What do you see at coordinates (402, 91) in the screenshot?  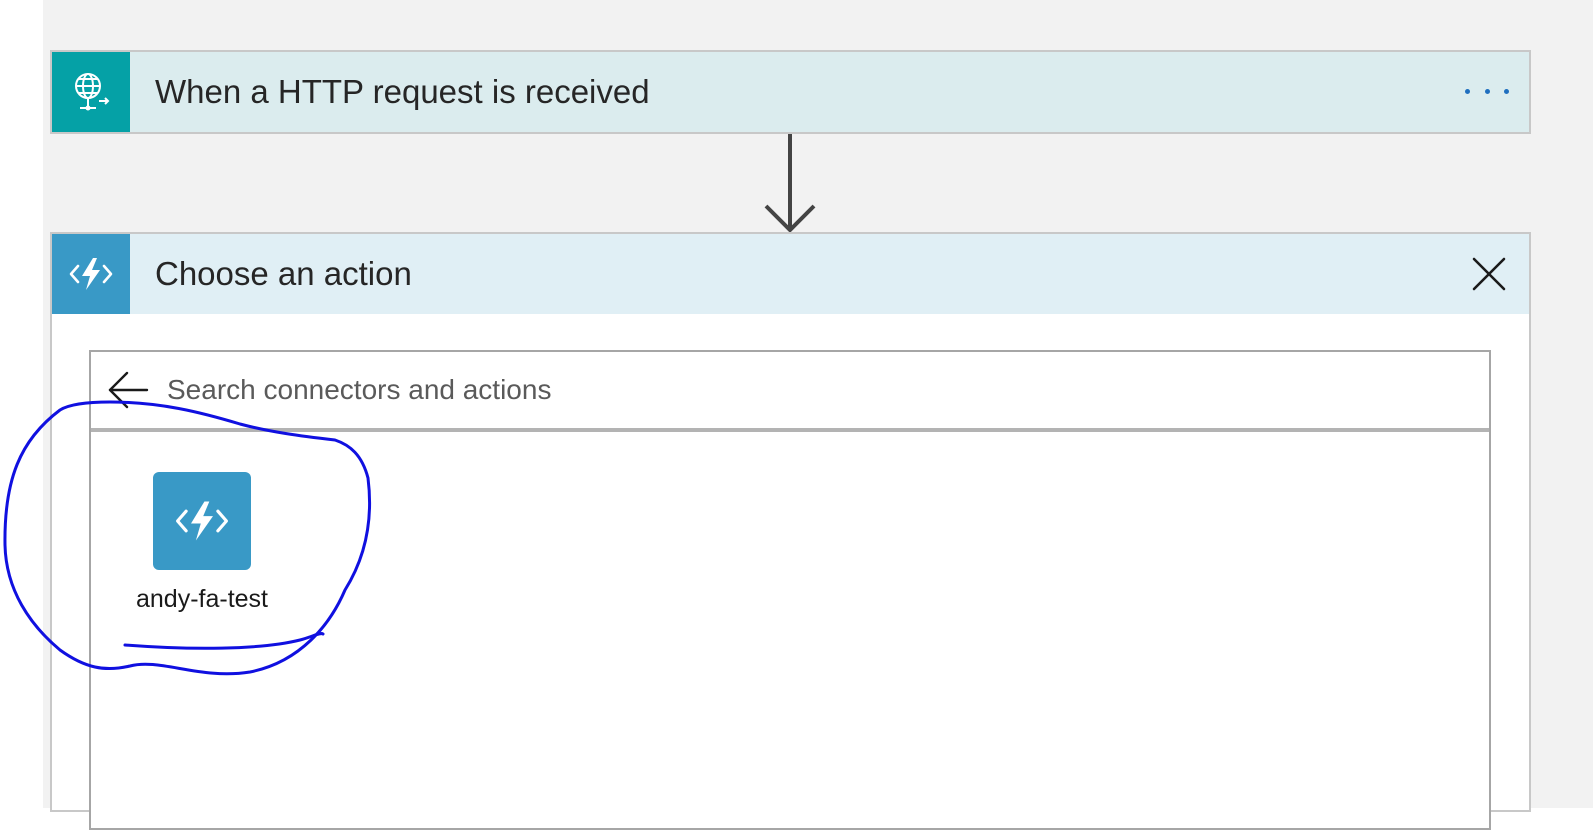 I see `trigger-title: When a HTTP request is received` at bounding box center [402, 91].